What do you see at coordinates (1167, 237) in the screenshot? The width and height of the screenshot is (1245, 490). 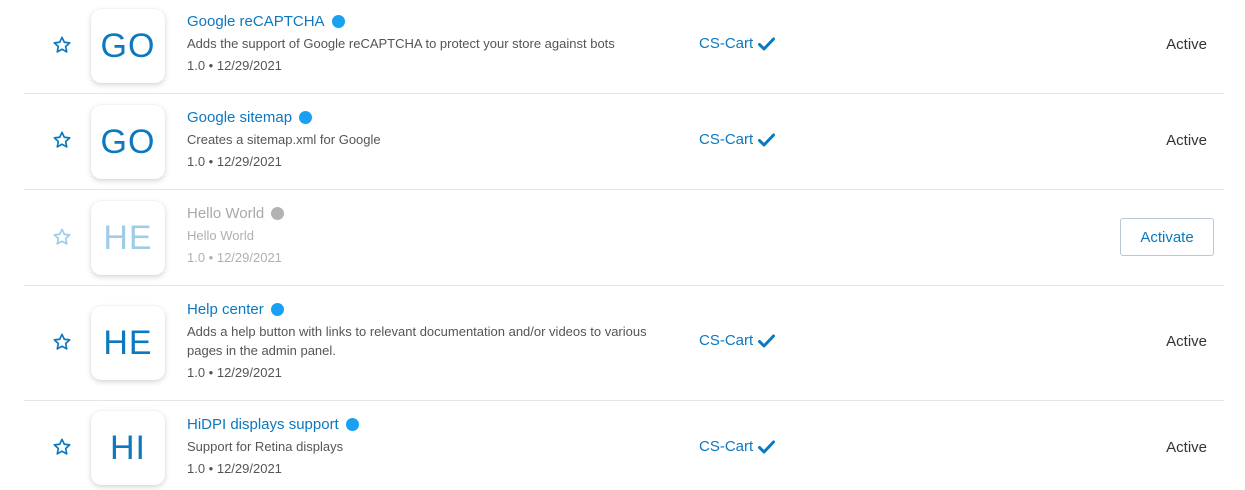 I see `activate-button: Activate` at bounding box center [1167, 237].